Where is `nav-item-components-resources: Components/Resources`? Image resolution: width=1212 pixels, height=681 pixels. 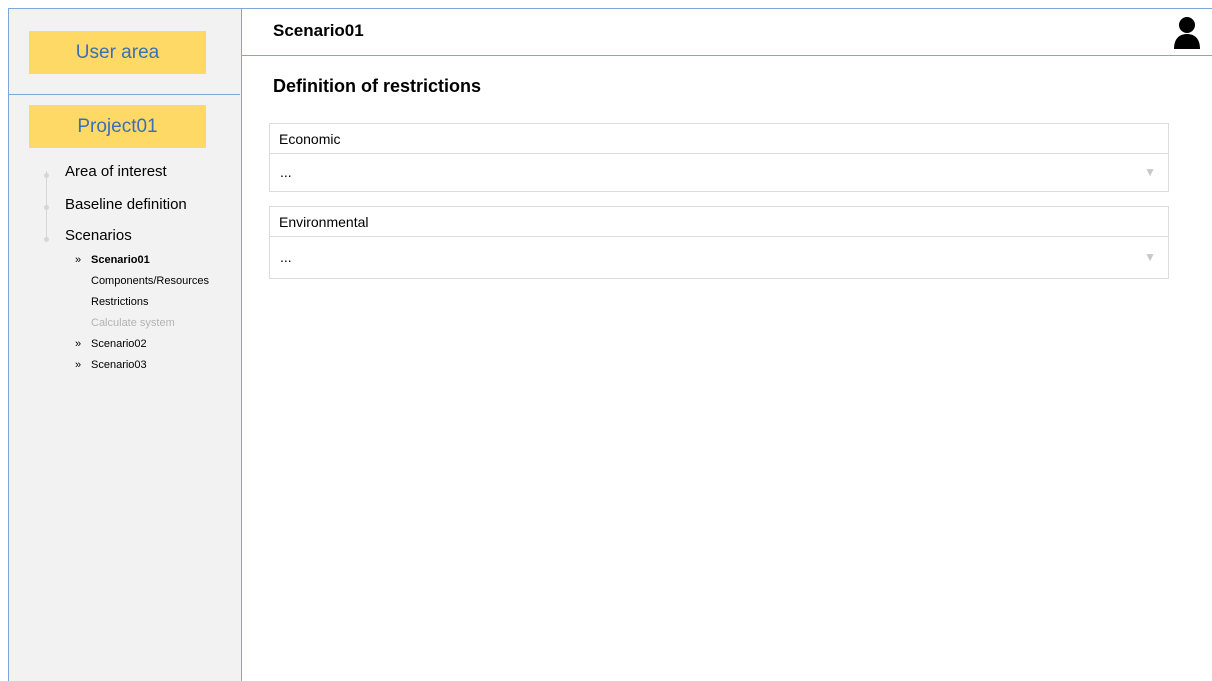
nav-item-components-resources: Components/Resources is located at coordinates (150, 281).